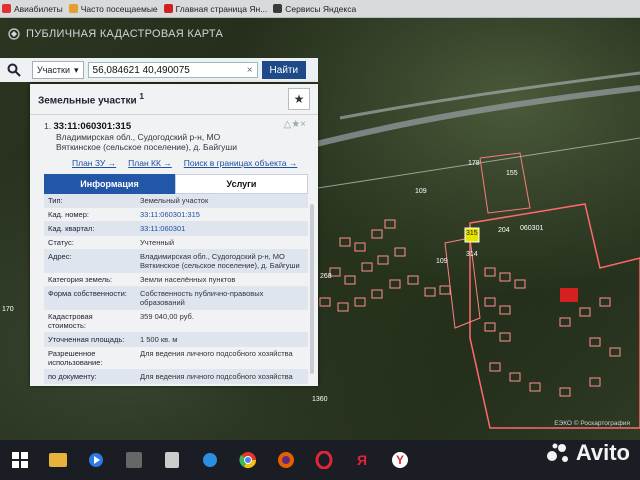  What do you see at coordinates (472, 233) in the screenshot?
I see `map-label: 315` at bounding box center [472, 233].